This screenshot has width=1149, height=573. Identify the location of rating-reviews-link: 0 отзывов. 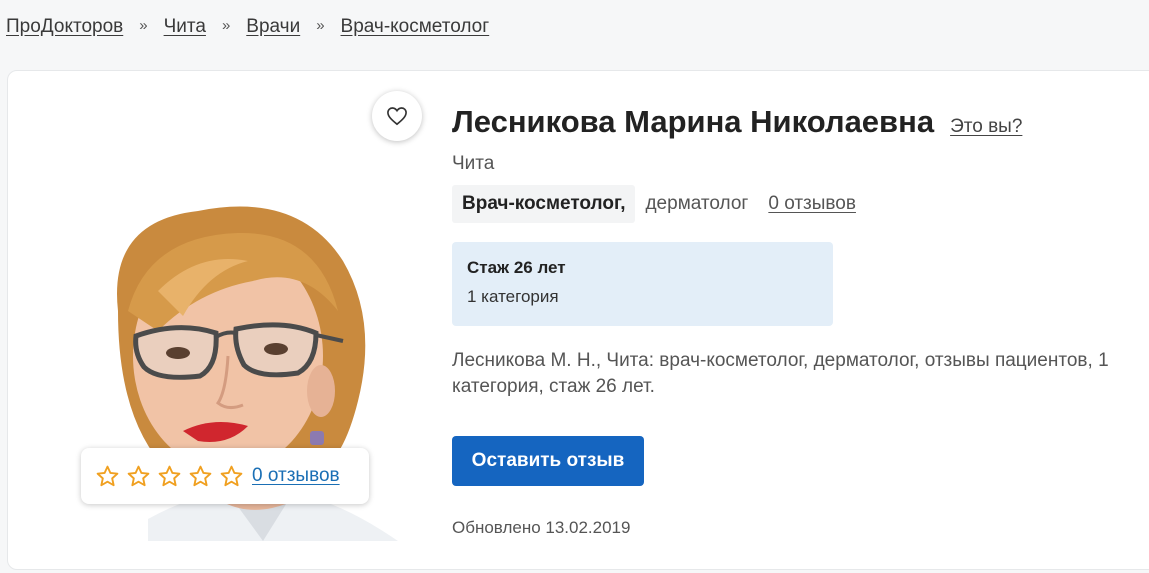
(296, 476).